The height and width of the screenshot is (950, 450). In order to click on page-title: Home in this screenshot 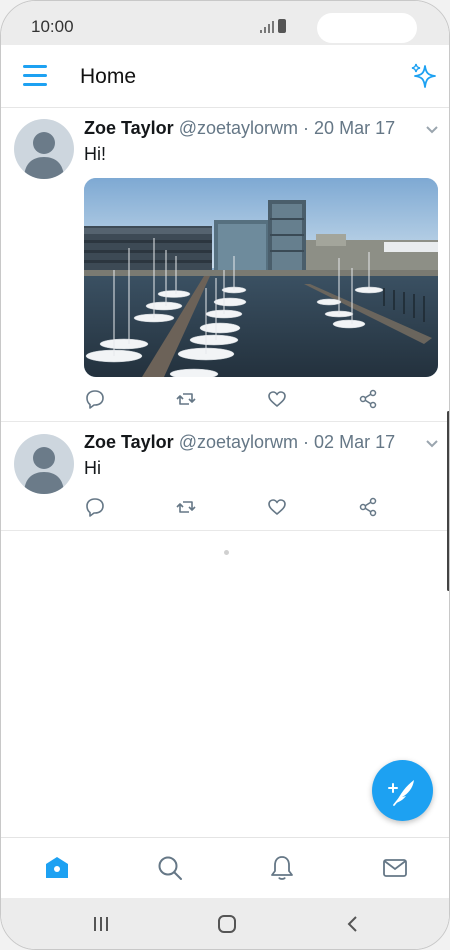, I will do `click(108, 76)`.